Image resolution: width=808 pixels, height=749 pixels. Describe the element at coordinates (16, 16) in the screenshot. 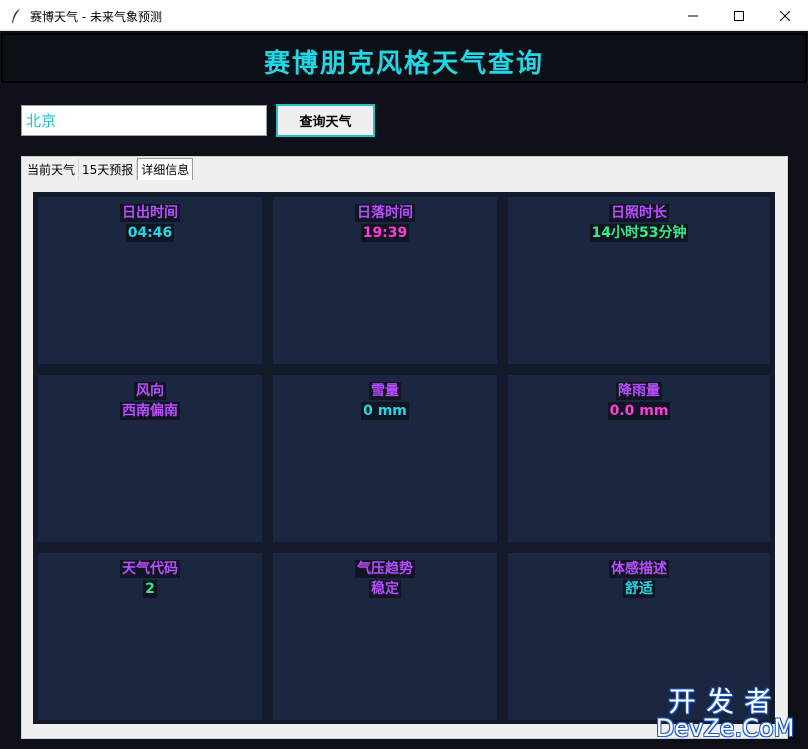

I see `feather-icon` at that location.